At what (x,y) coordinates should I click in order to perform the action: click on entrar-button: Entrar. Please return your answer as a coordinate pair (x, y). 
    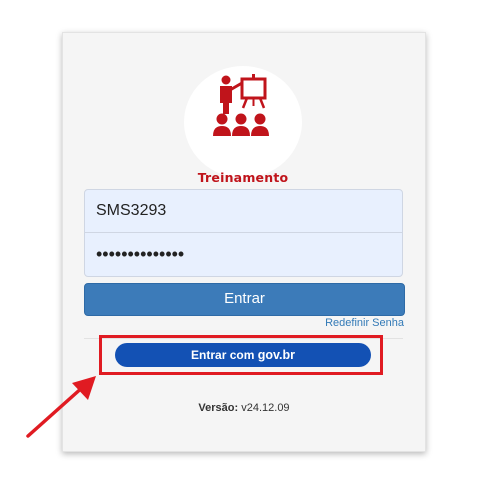
    Looking at the image, I should click on (244, 299).